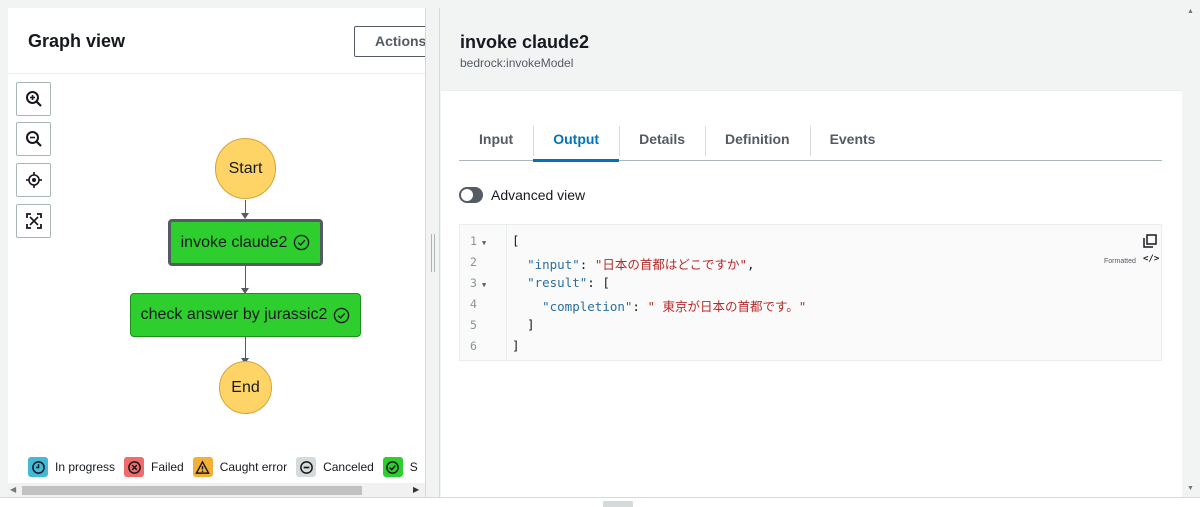  What do you see at coordinates (662, 138) in the screenshot?
I see `tab-details: Details` at bounding box center [662, 138].